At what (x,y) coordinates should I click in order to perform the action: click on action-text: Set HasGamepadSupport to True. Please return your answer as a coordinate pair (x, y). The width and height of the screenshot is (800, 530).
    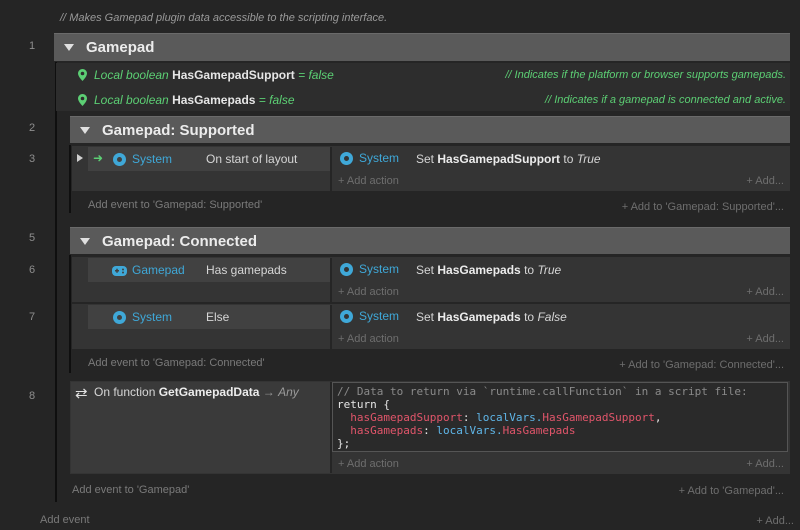
    Looking at the image, I should click on (508, 159).